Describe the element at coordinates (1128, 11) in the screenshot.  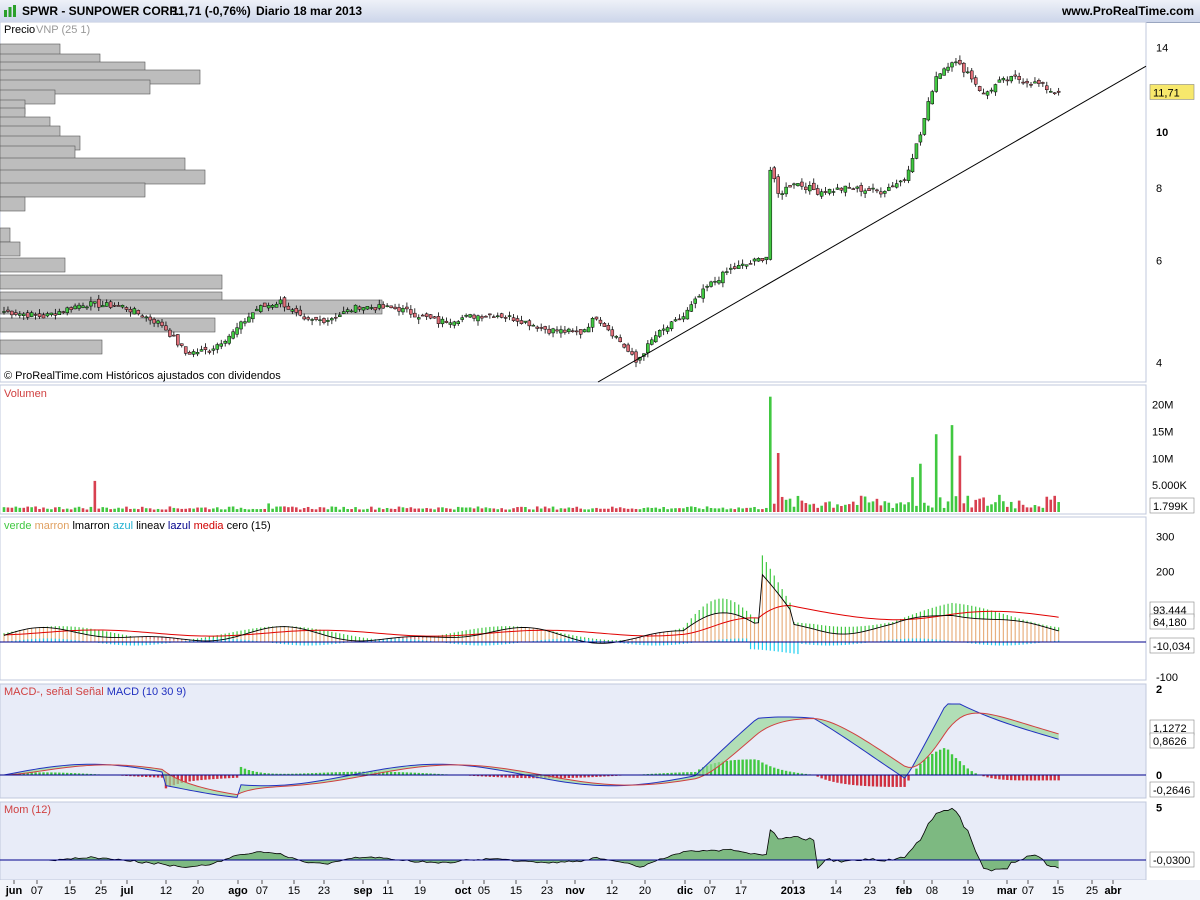
I see `brand-link: www.ProRealTime.com` at that location.